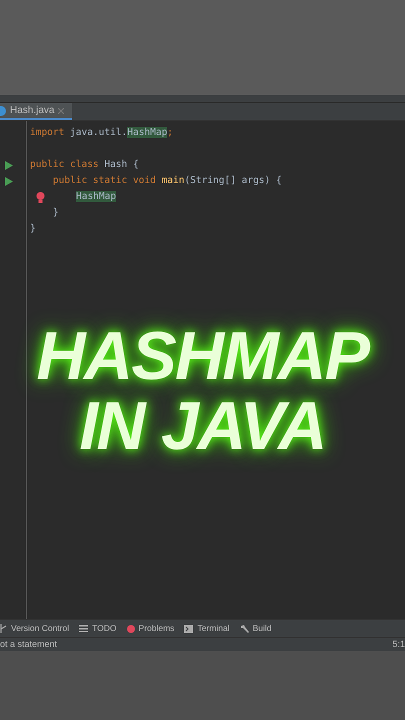 The width and height of the screenshot is (405, 720). I want to click on code-line: public static void main(String[] args) {, so click(167, 181).